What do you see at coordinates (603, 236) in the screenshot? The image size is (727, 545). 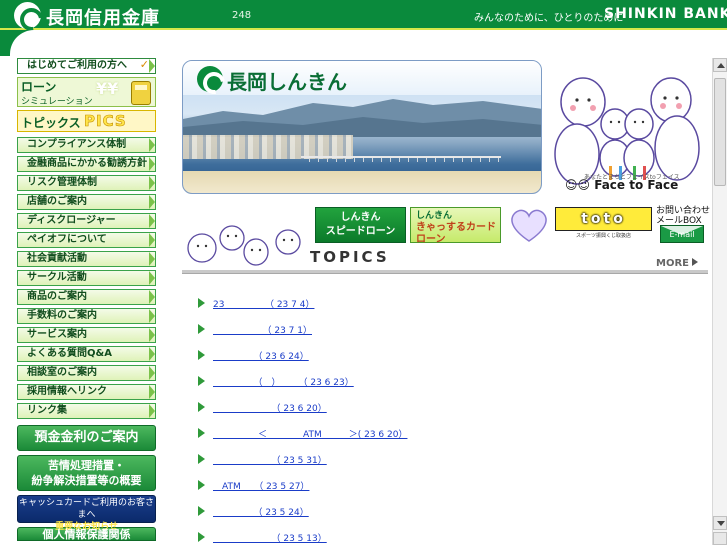 I see `toto-subtitle: スポーツ振興くじ取扱店` at bounding box center [603, 236].